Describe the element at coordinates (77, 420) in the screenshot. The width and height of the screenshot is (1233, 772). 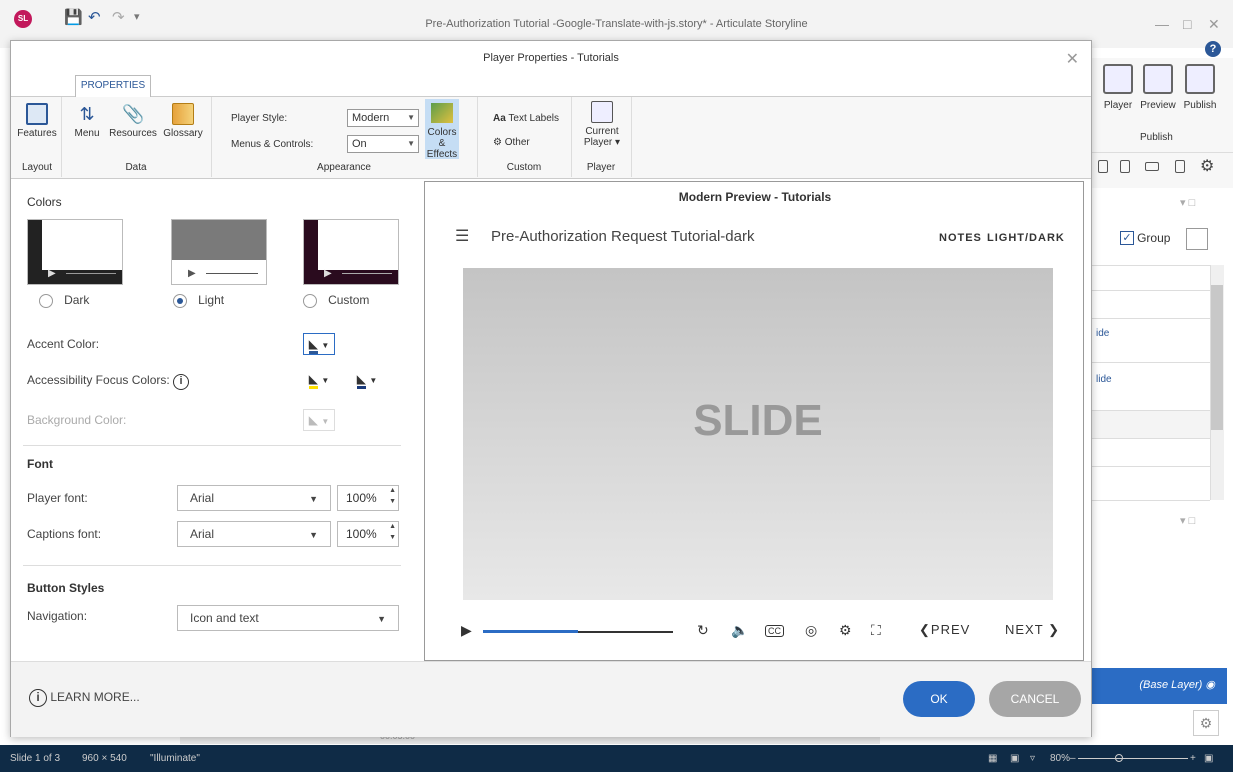
I see `background-color-label: Background Color:` at that location.